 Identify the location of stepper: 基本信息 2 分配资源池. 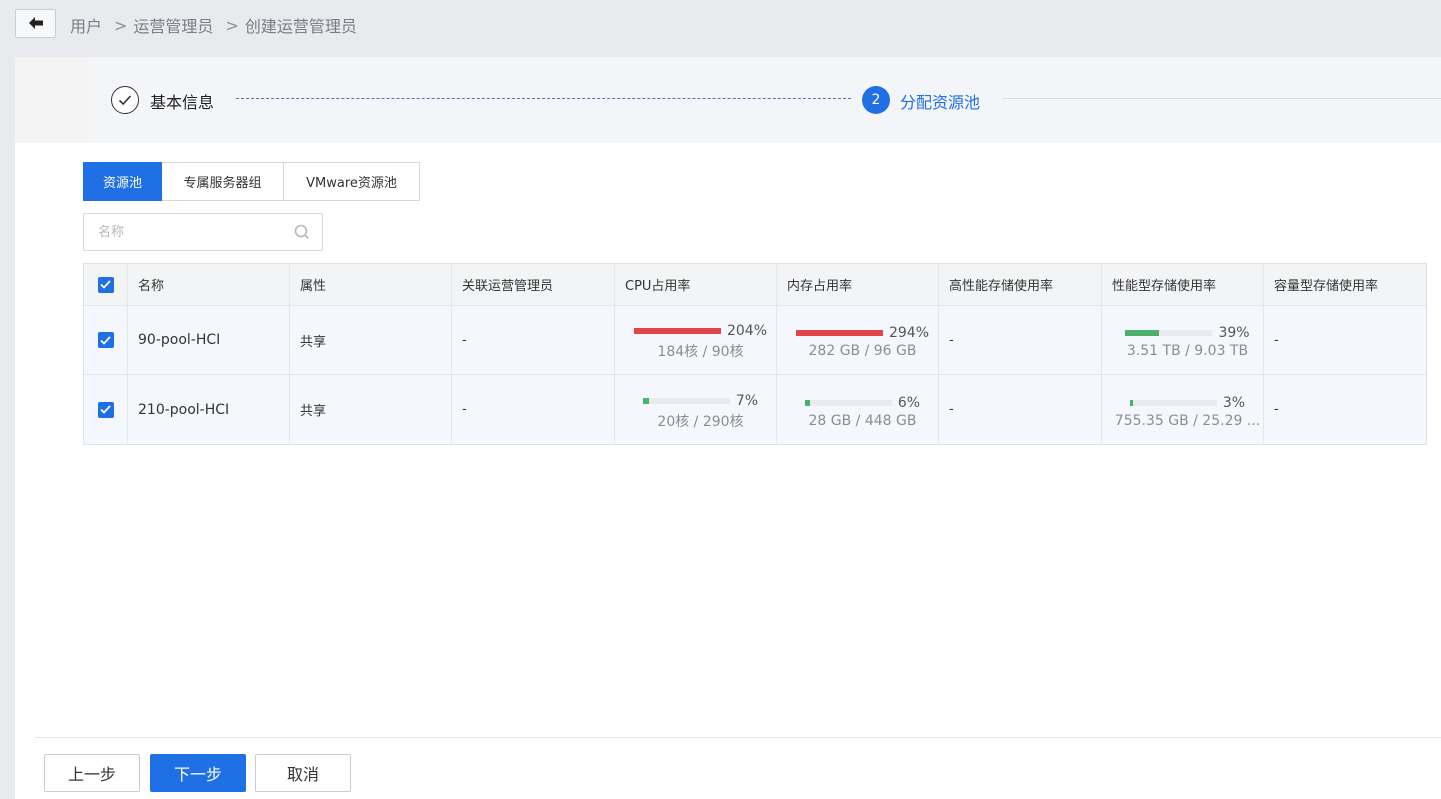
(728, 100).